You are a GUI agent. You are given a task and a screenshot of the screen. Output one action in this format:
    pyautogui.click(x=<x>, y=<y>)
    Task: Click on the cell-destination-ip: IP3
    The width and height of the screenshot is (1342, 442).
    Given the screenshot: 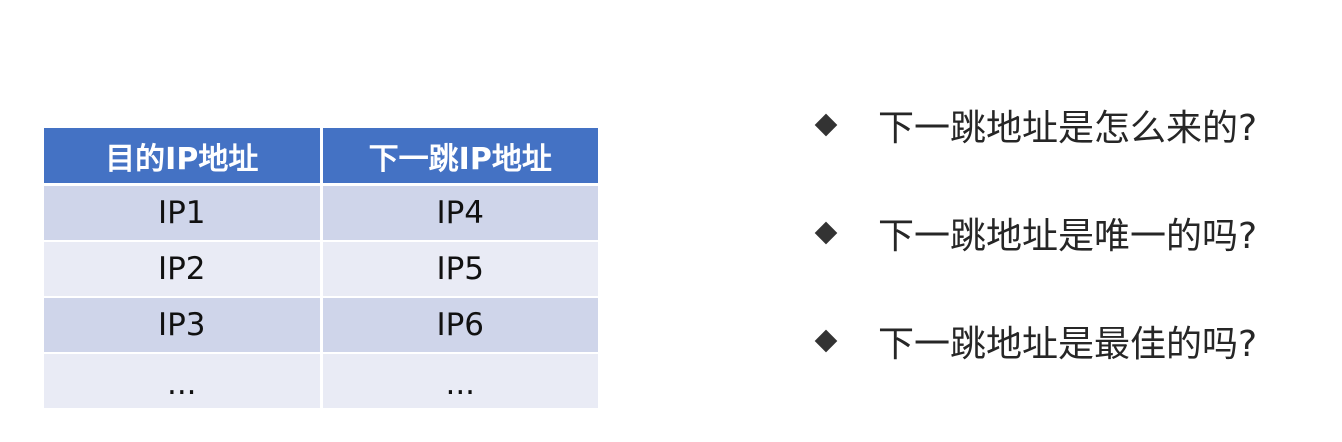 What is the action you would take?
    pyautogui.click(x=183, y=324)
    